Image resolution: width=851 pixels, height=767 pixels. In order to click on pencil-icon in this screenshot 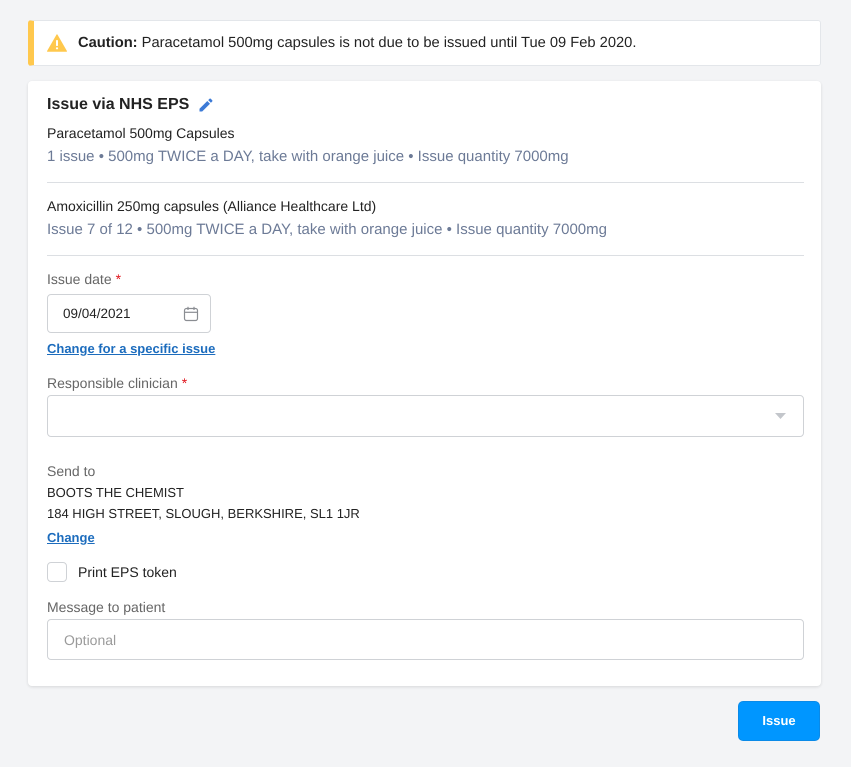, I will do `click(206, 105)`.